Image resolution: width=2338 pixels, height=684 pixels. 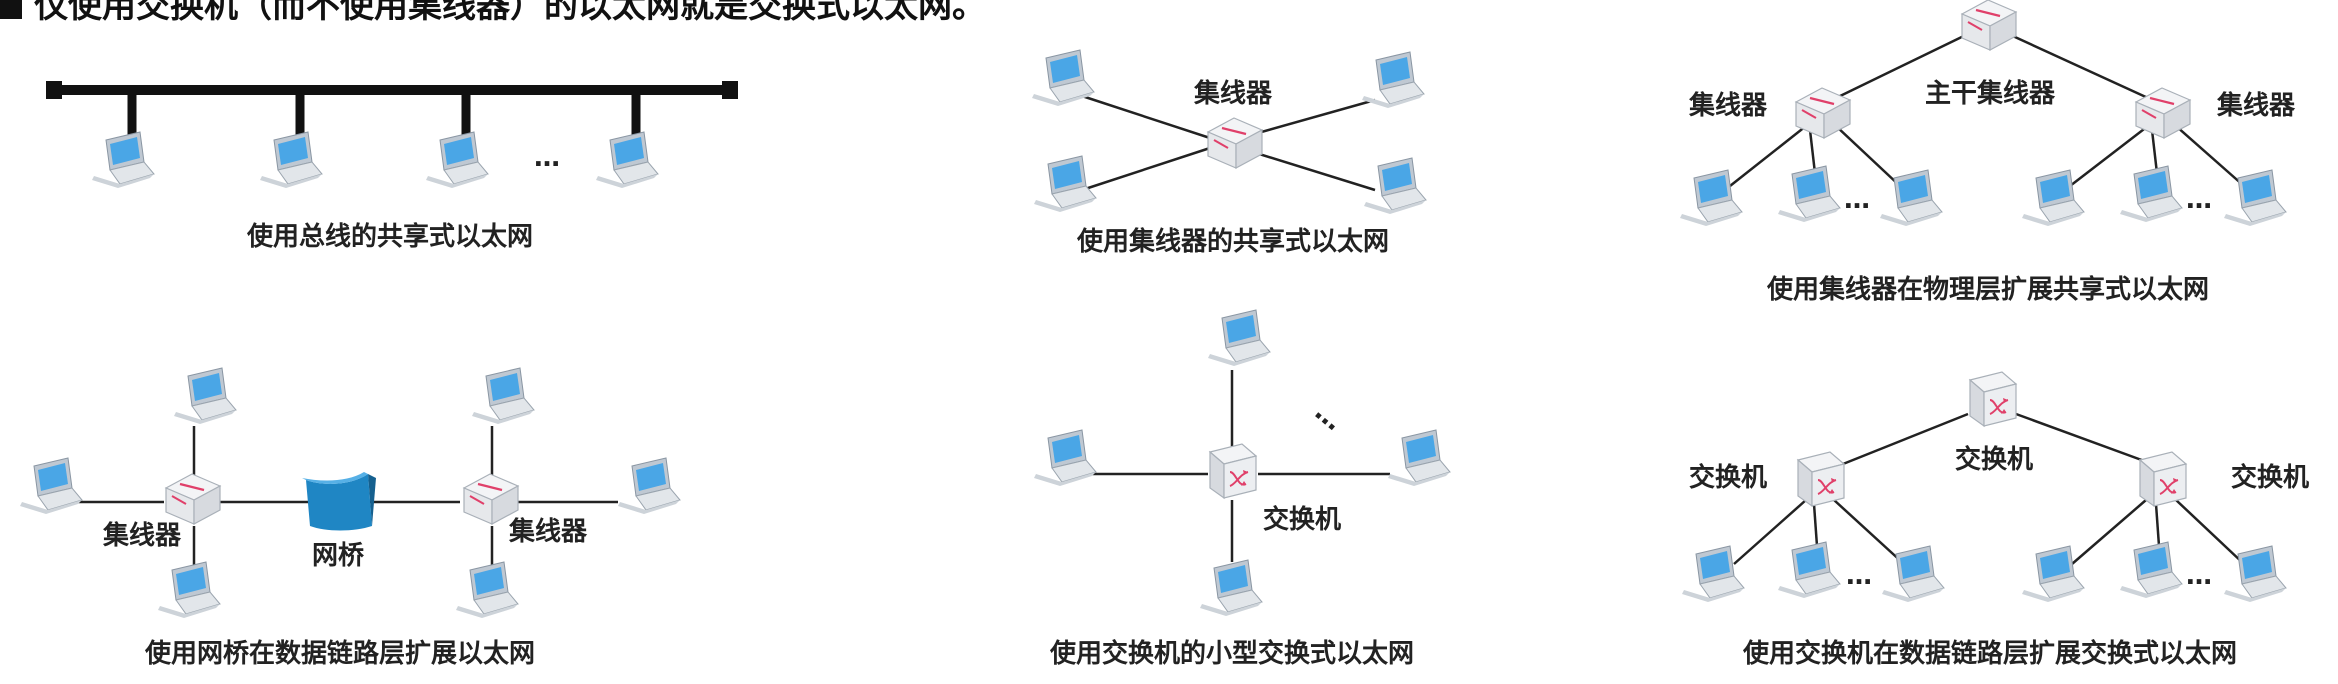 I want to click on bus-terminator-left, so click(x=54, y=90).